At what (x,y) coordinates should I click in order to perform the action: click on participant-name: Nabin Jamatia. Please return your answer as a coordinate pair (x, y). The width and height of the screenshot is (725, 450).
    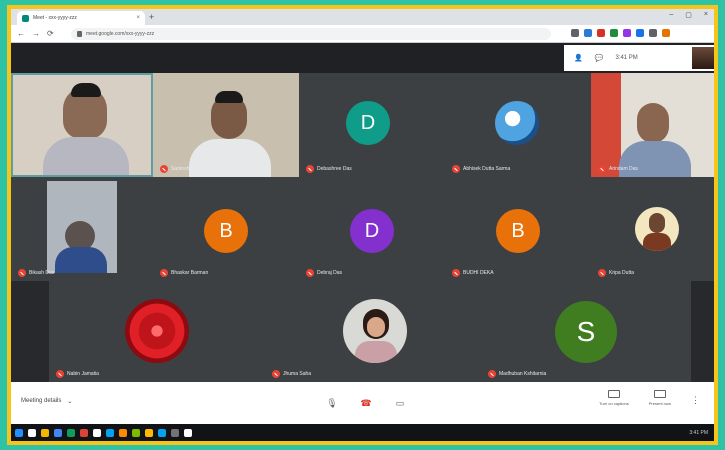
    Looking at the image, I should click on (83, 374).